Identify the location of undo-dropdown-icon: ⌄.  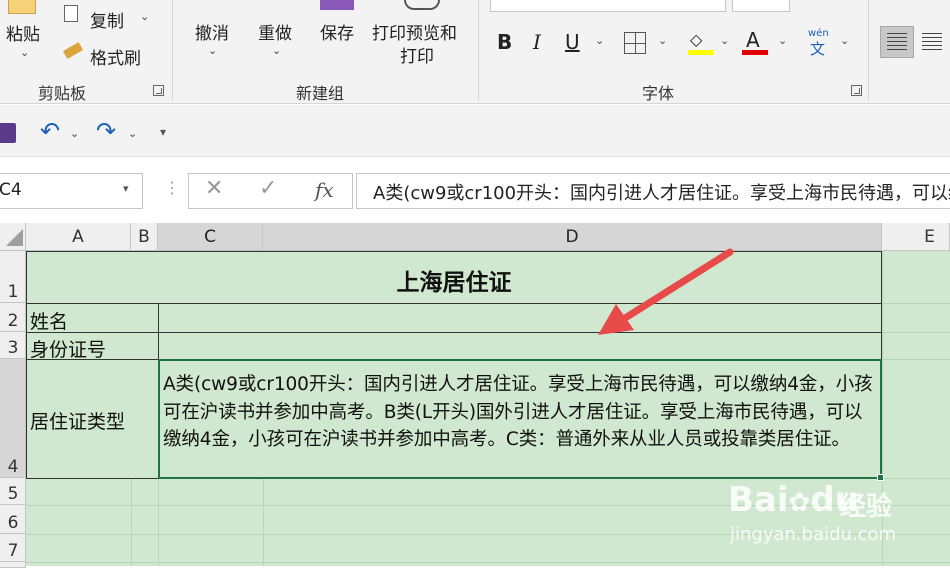
(212, 50).